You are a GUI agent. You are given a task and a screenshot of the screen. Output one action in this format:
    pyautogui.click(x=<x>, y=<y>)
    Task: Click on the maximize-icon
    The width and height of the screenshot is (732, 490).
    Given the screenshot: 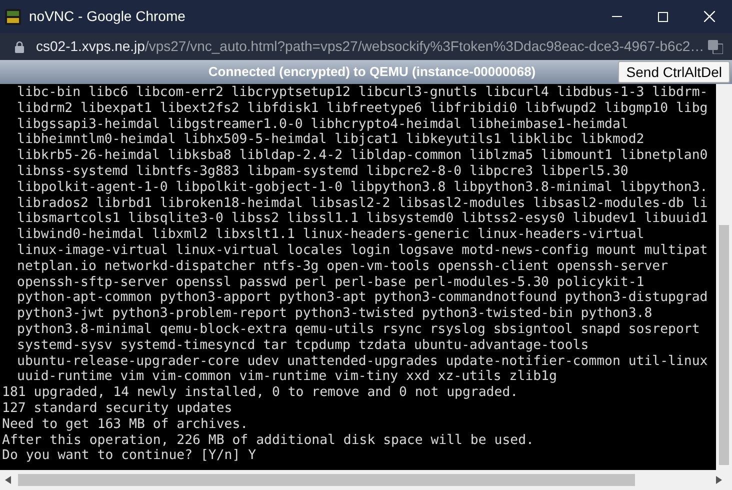 What is the action you would take?
    pyautogui.click(x=663, y=17)
    